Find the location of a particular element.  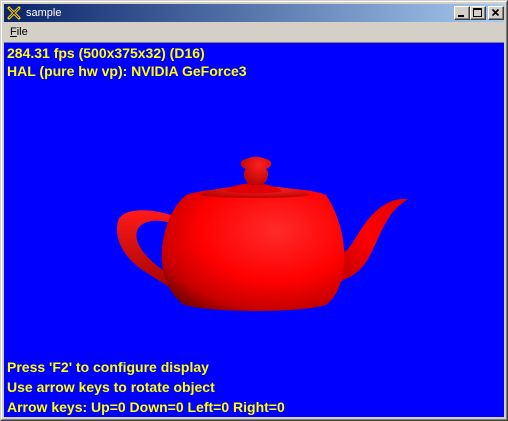

device-info-text: HAL (pure hw vp): NVIDIA GeForce3 is located at coordinates (127, 71).